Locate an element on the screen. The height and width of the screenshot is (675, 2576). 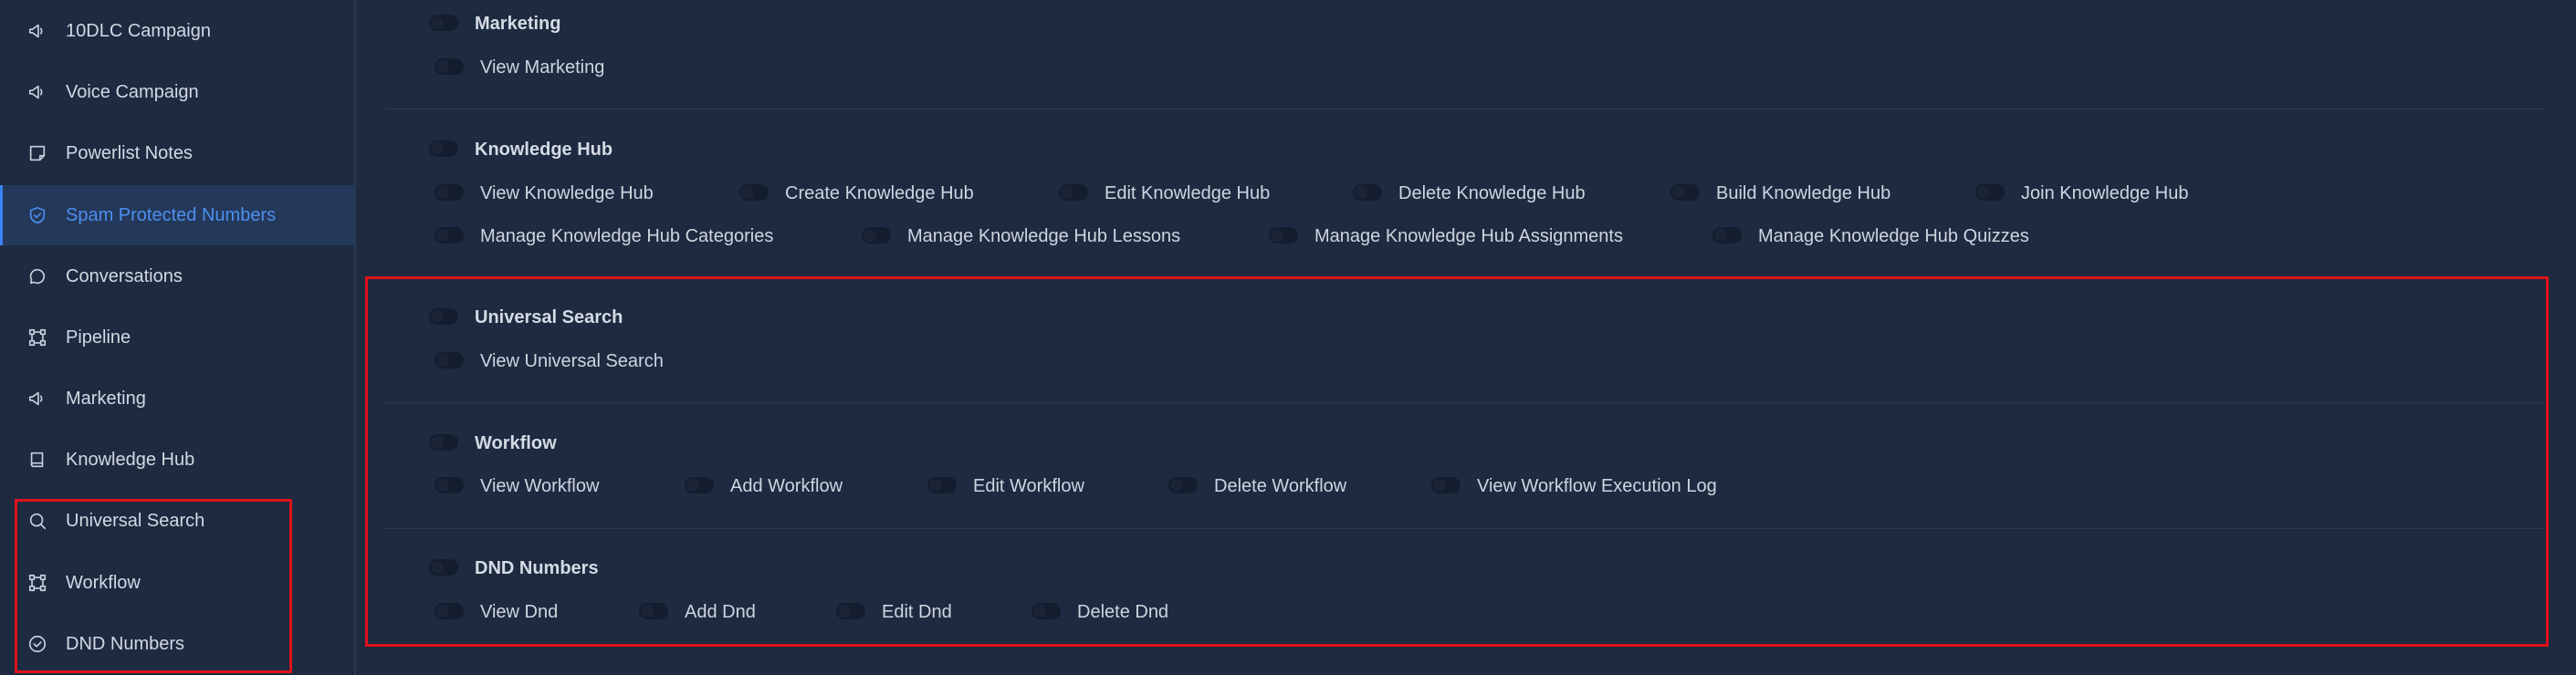
toggle-build-knowledge-hub is located at coordinates (1685, 192).